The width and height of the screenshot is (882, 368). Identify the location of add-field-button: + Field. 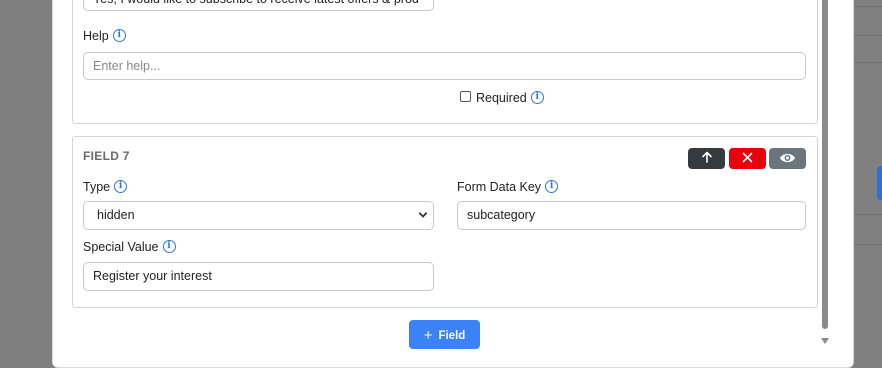
(444, 334).